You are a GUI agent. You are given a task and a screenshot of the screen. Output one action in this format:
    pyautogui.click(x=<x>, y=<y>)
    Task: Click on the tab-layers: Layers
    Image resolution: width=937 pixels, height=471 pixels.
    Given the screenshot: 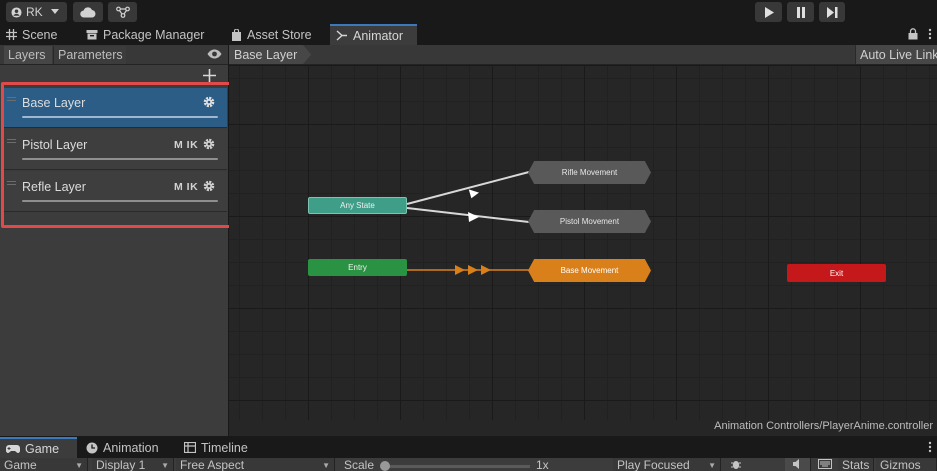 What is the action you would take?
    pyautogui.click(x=28, y=55)
    